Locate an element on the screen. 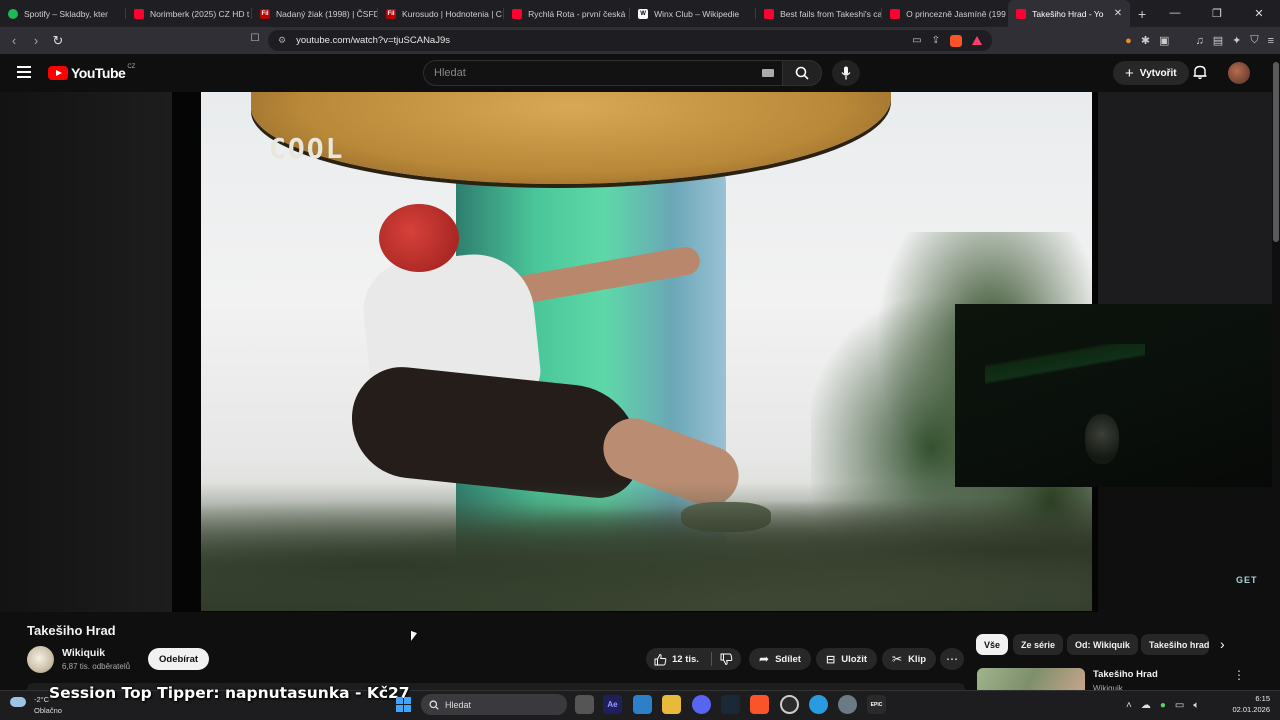  steam-icon is located at coordinates (730, 704).